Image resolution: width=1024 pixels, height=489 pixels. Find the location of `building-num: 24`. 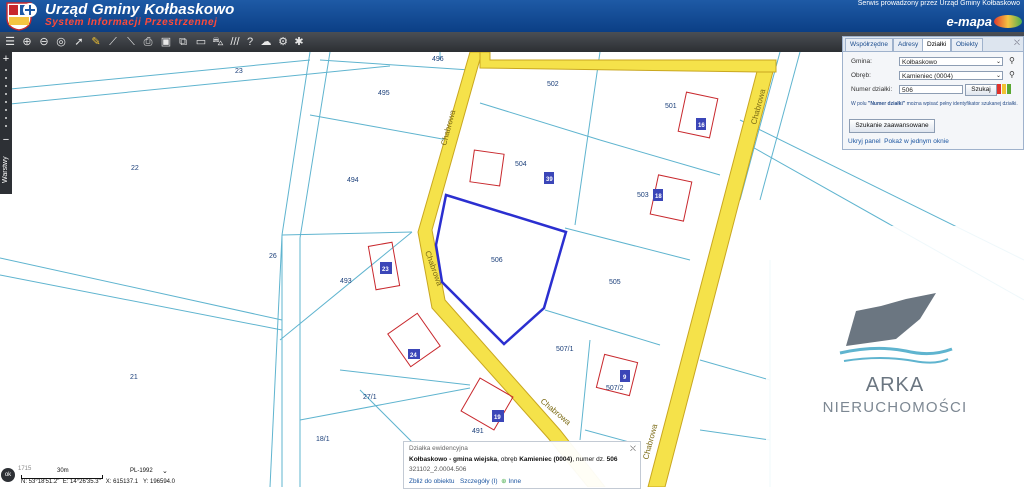

building-num: 24 is located at coordinates (413, 356).